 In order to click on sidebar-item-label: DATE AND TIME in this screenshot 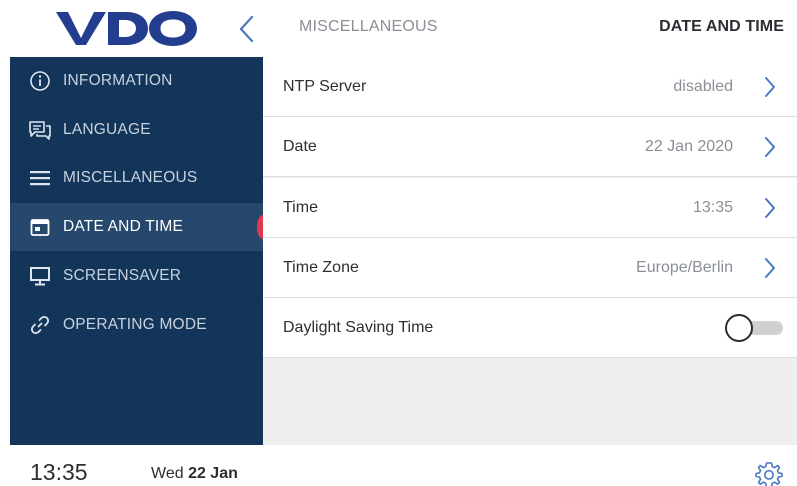, I will do `click(123, 226)`.